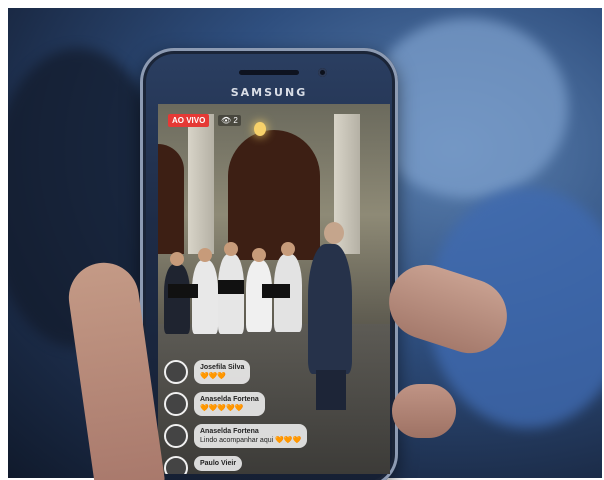 Image resolution: width=604 pixels, height=480 pixels. I want to click on comment-text: 🧡🧡🧡🧡🧡, so click(222, 408).